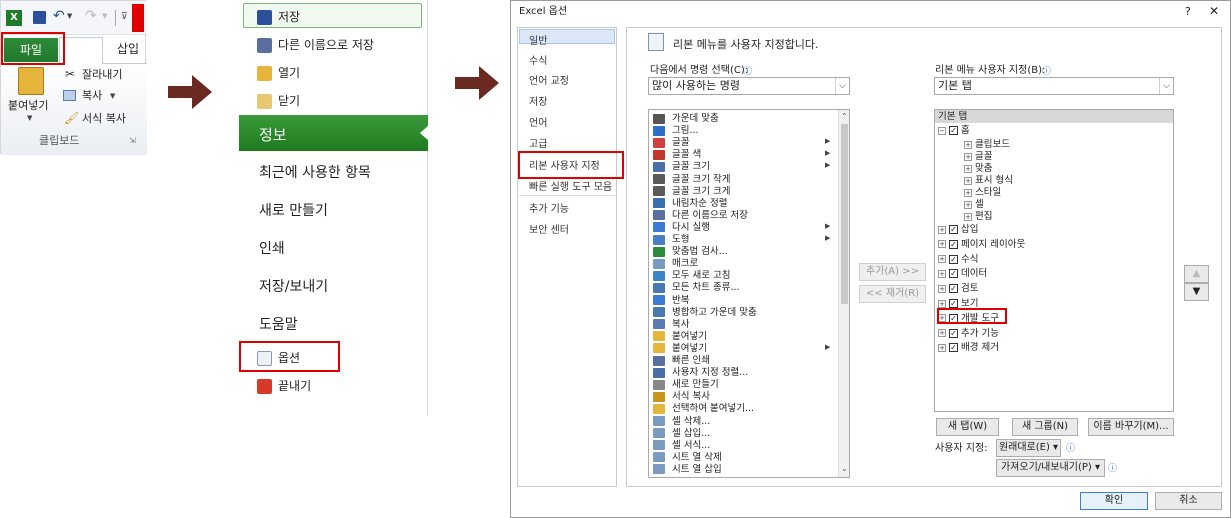 This screenshot has width=1231, height=518. I want to click on command-item: 병합하고 가운데 맞춤, so click(705, 312).